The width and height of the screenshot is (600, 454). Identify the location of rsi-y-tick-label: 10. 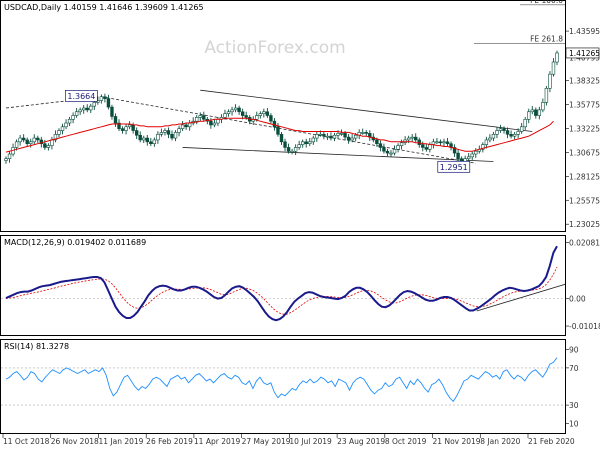
(574, 424).